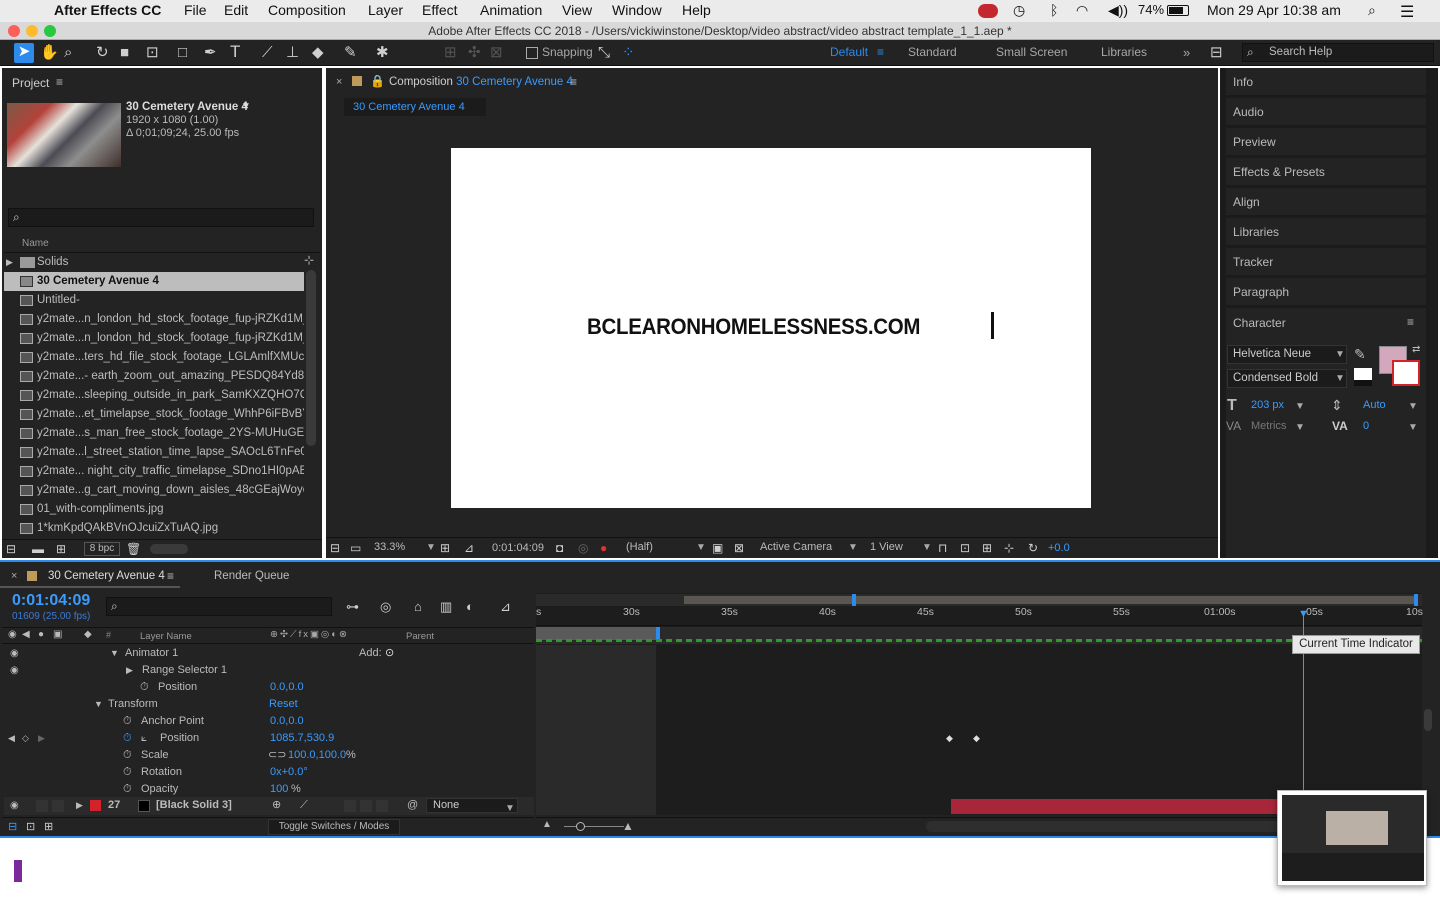  I want to click on timeline-menu-icon: ≡, so click(170, 576).